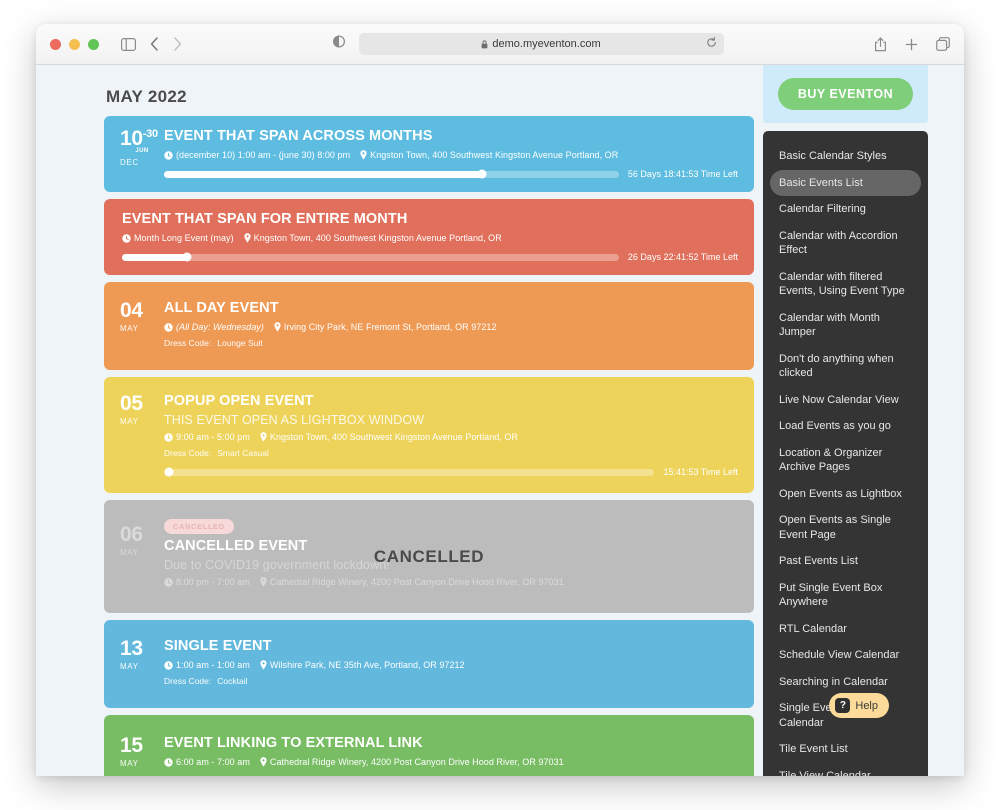  Describe the element at coordinates (845, 460) in the screenshot. I see `menu-item-location-organizer-archive-pages: Location & Organizer Archive Pages` at that location.